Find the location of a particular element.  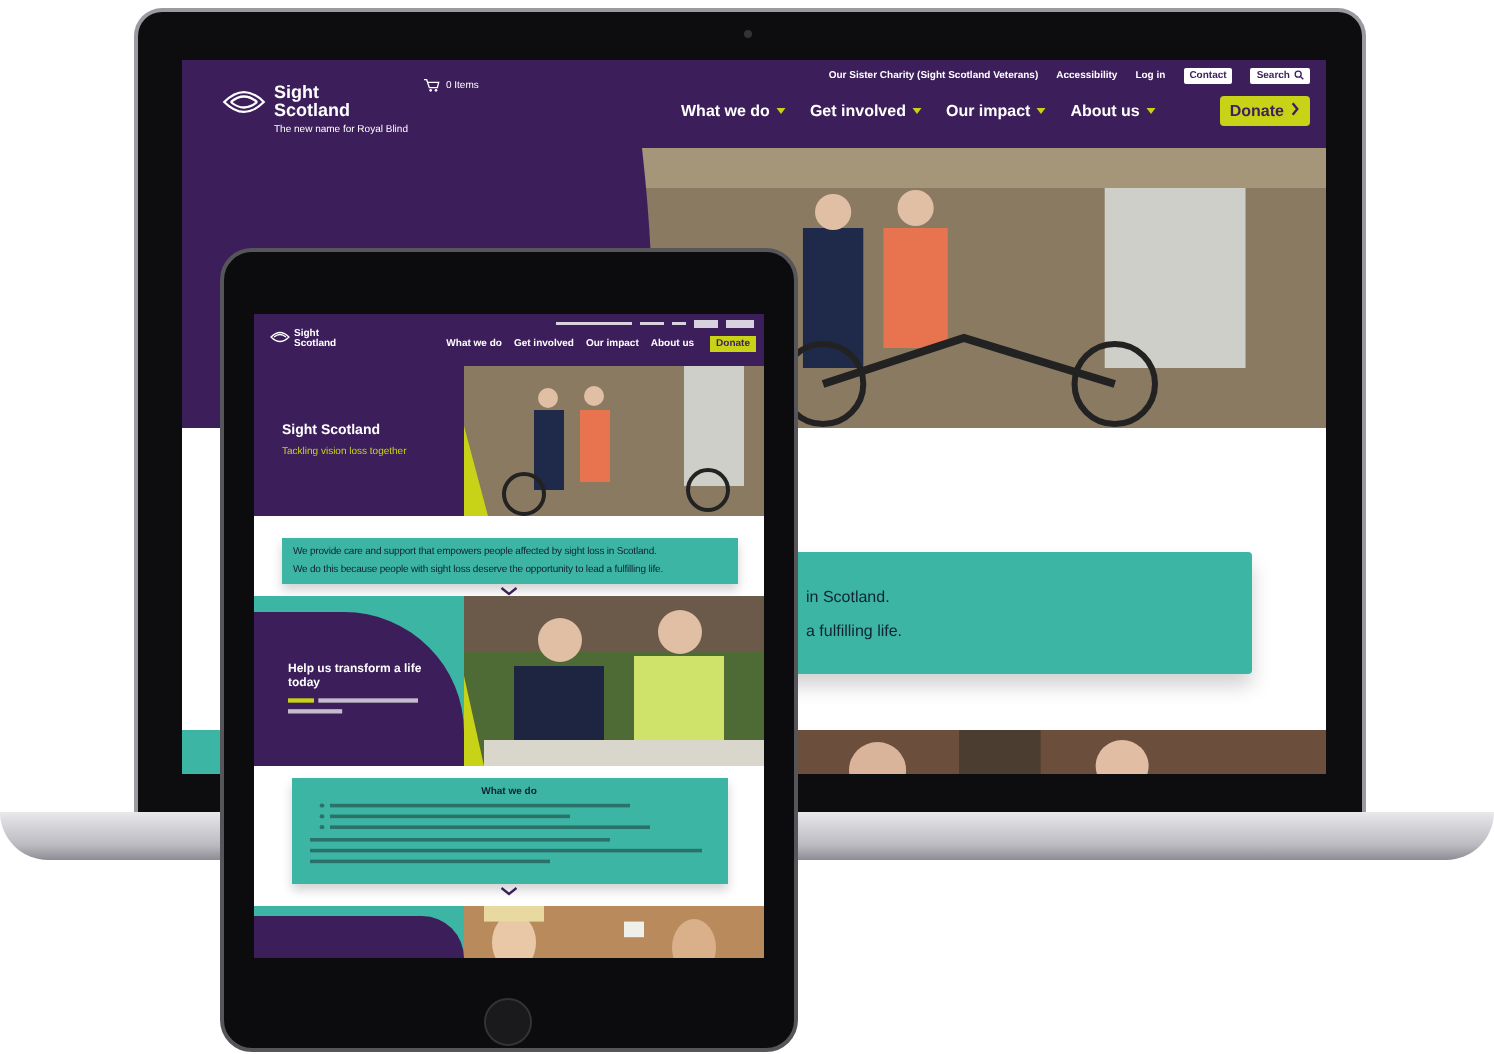

logo-text: Sight Scotland is located at coordinates (318, 102).